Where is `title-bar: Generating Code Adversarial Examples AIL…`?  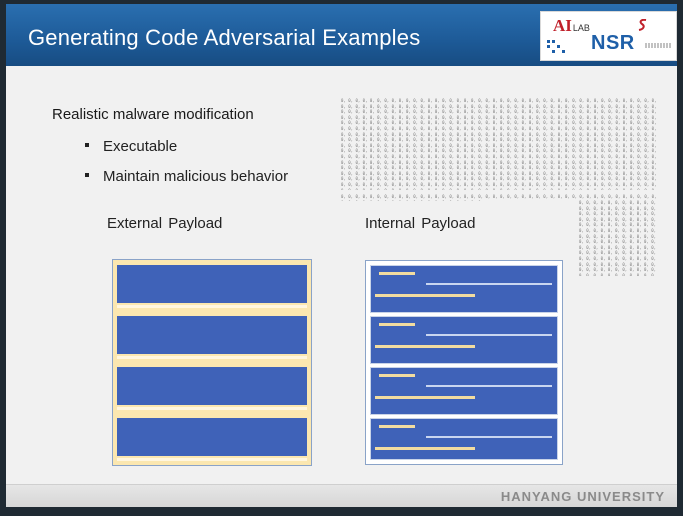 title-bar: Generating Code Adversarial Examples AIL… is located at coordinates (341, 35).